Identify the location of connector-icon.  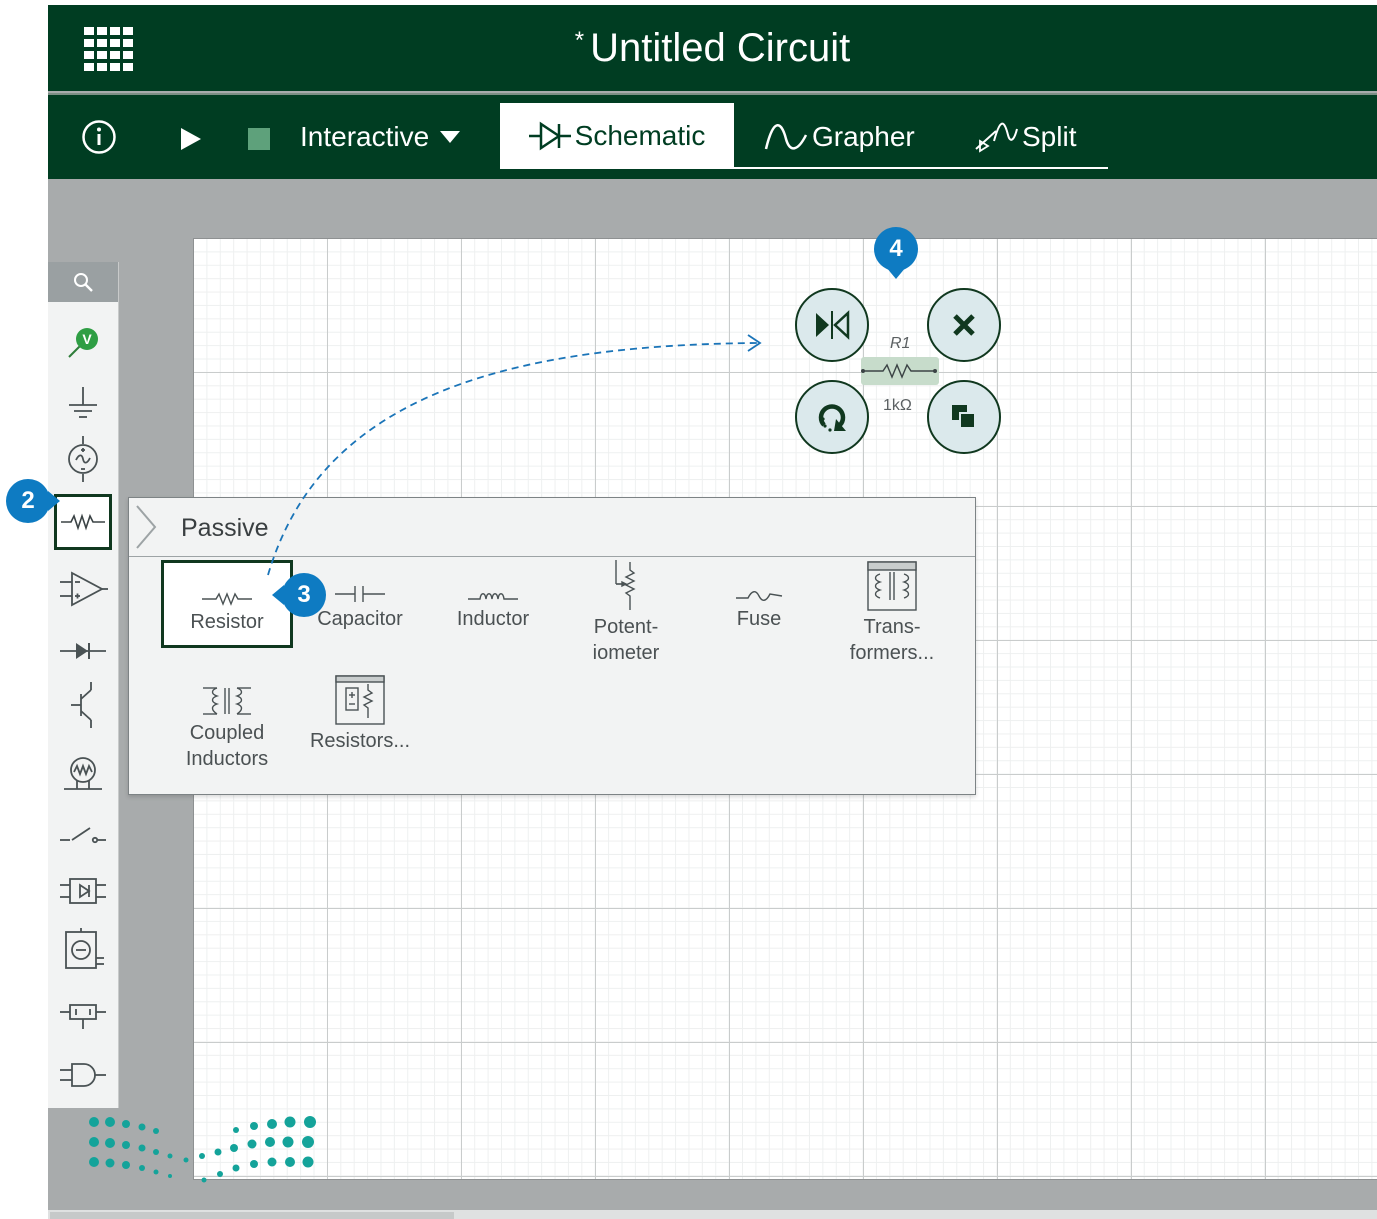
(83, 1016).